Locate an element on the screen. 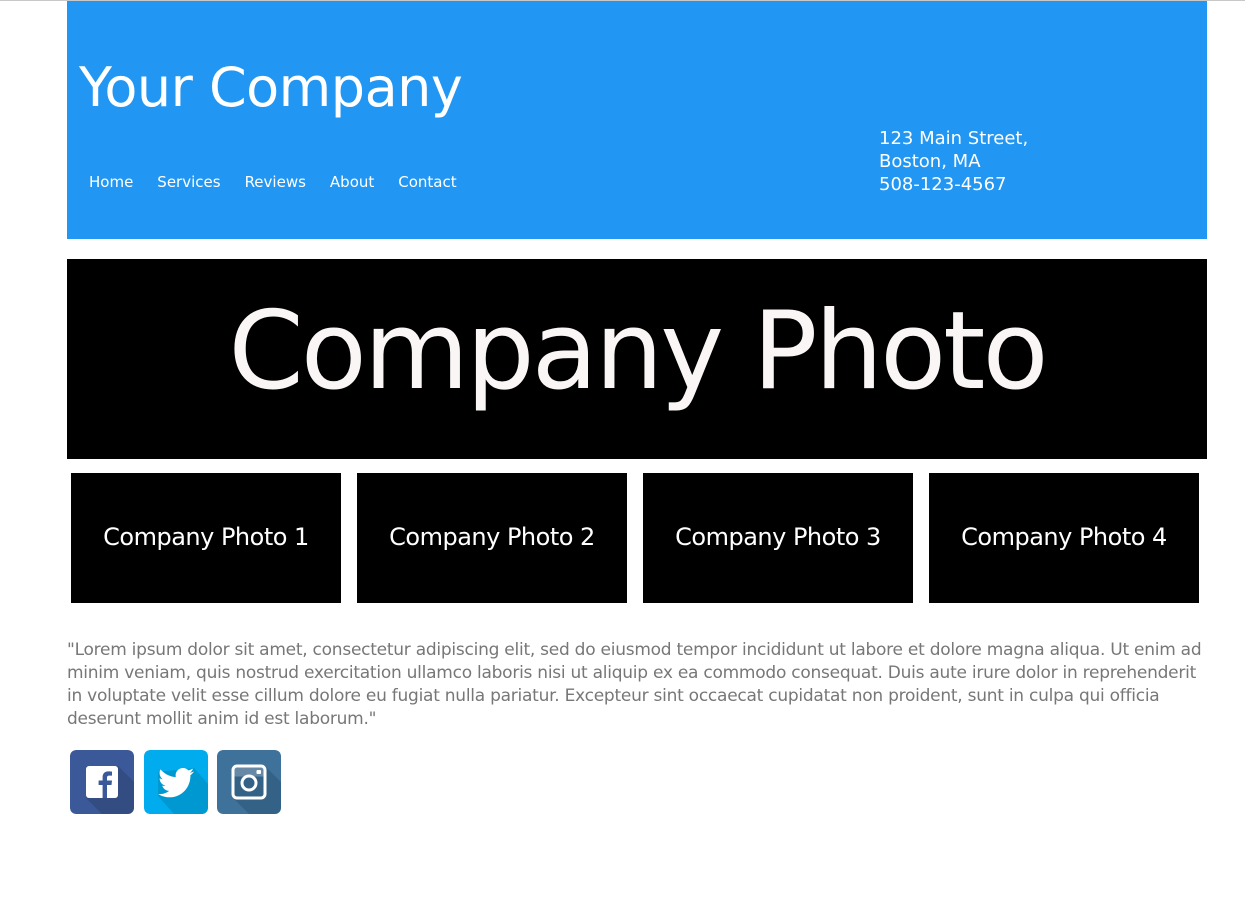 The image size is (1245, 922). nav-about-link: About is located at coordinates (352, 182).